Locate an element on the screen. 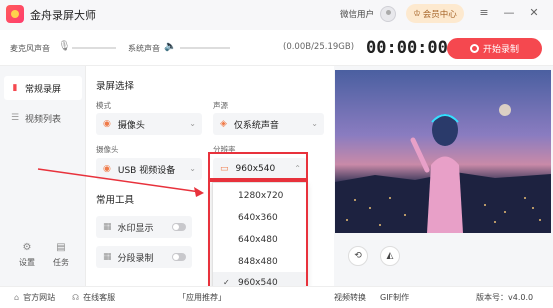  sidebar-item-regular-recording: ▮ 常规录屏 is located at coordinates (43, 88).